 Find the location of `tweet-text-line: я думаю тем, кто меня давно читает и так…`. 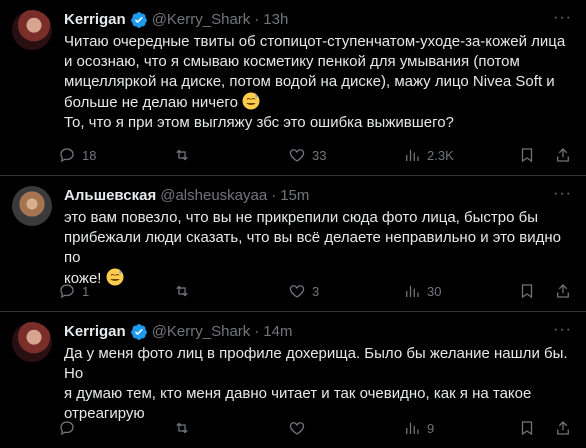

tweet-text-line: я думаю тем, кто меня давно читает и так… is located at coordinates (298, 393).